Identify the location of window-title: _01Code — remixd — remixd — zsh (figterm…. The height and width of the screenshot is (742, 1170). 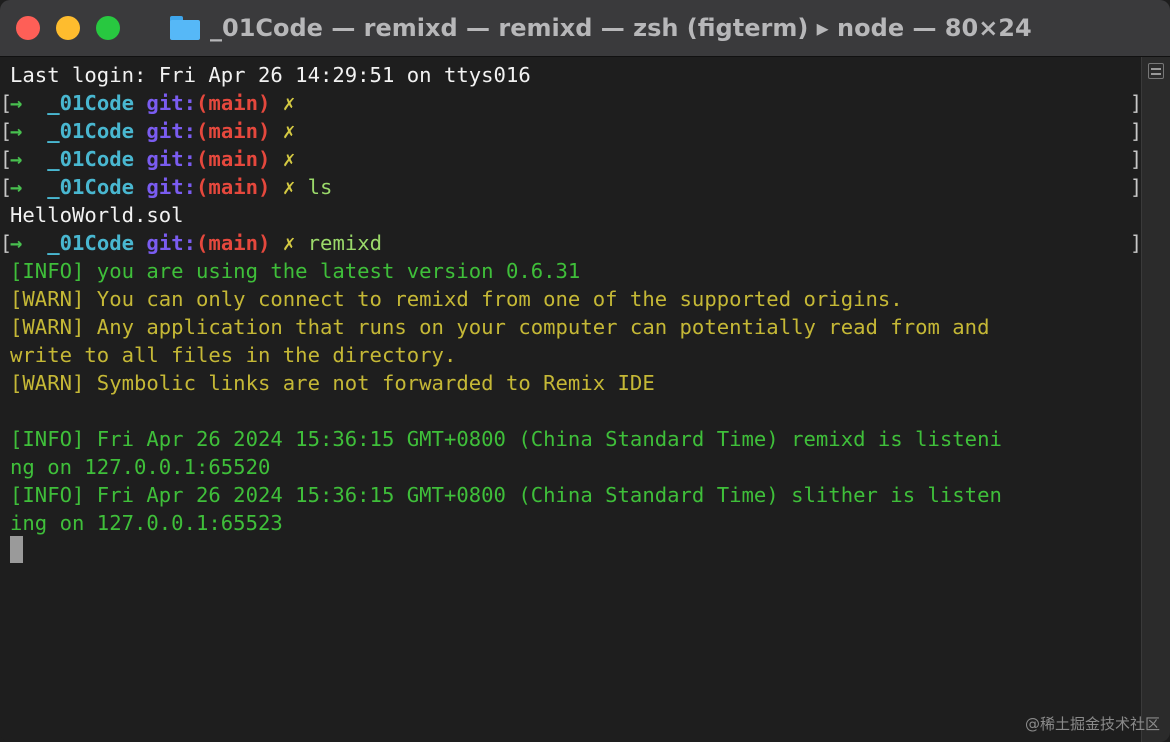
(621, 28).